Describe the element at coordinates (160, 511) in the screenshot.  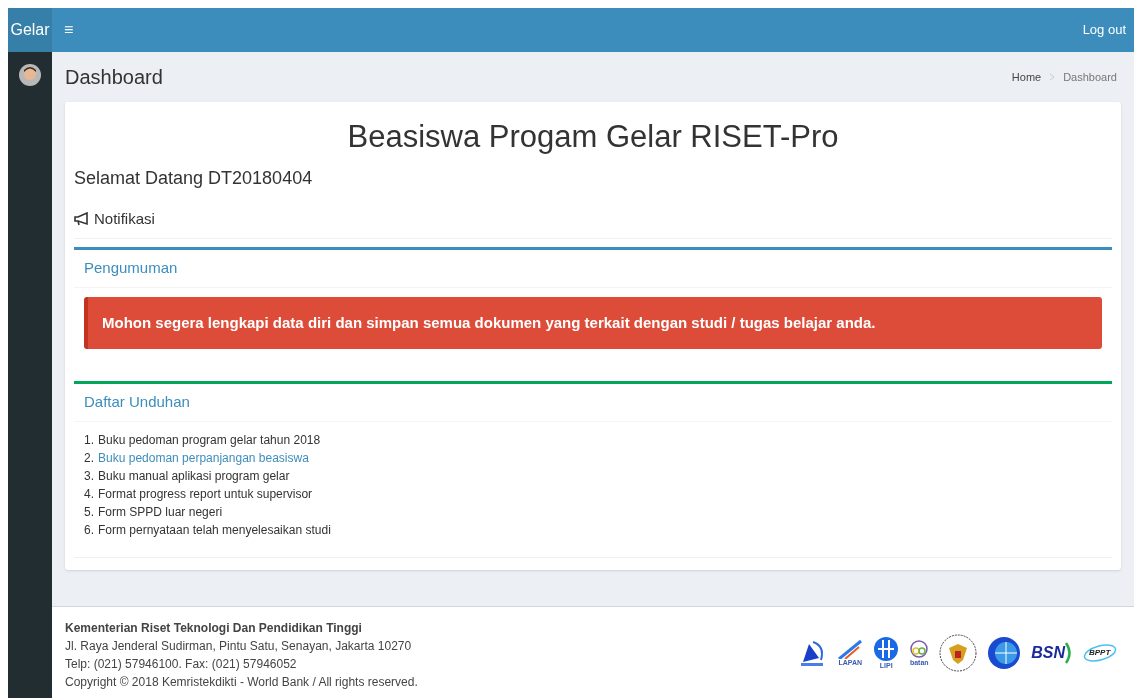
I see `download-link: Form SPPD luar negeri` at that location.